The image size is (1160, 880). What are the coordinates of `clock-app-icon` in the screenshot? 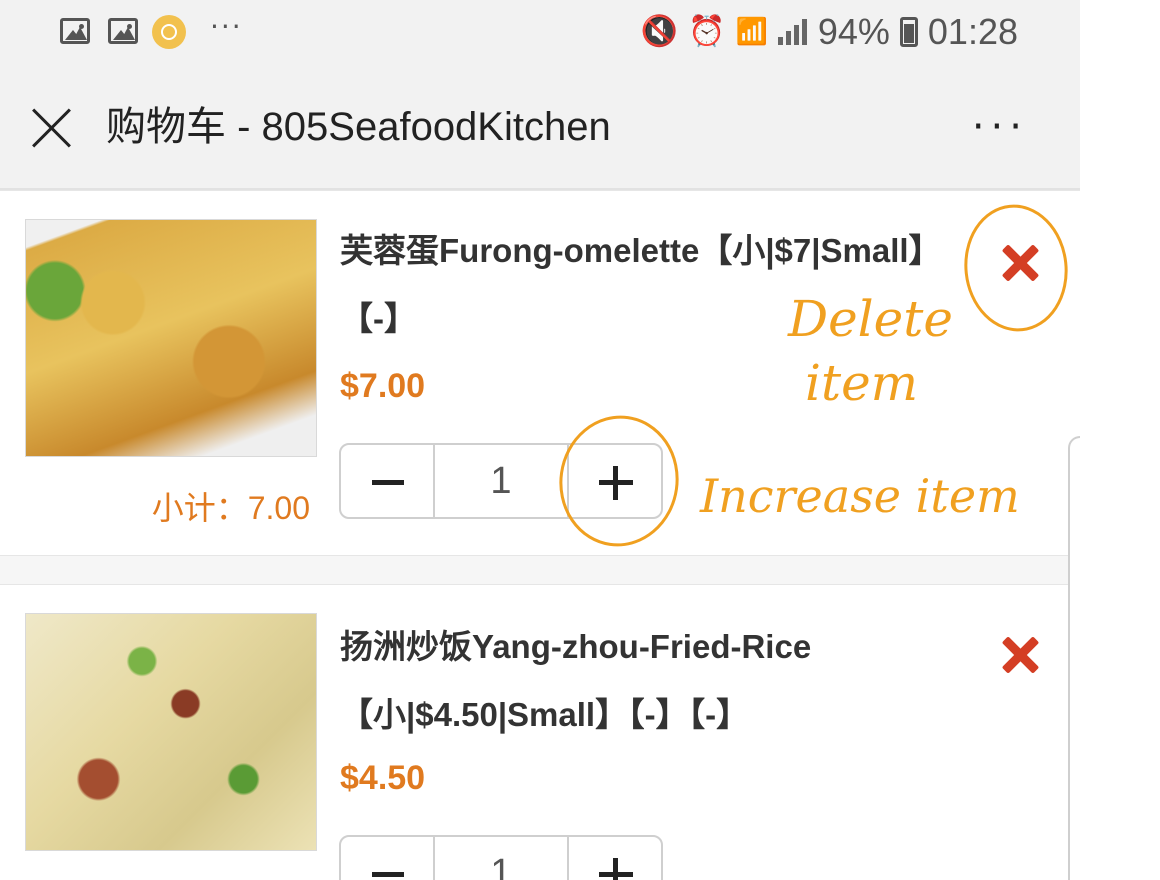 It's located at (169, 32).